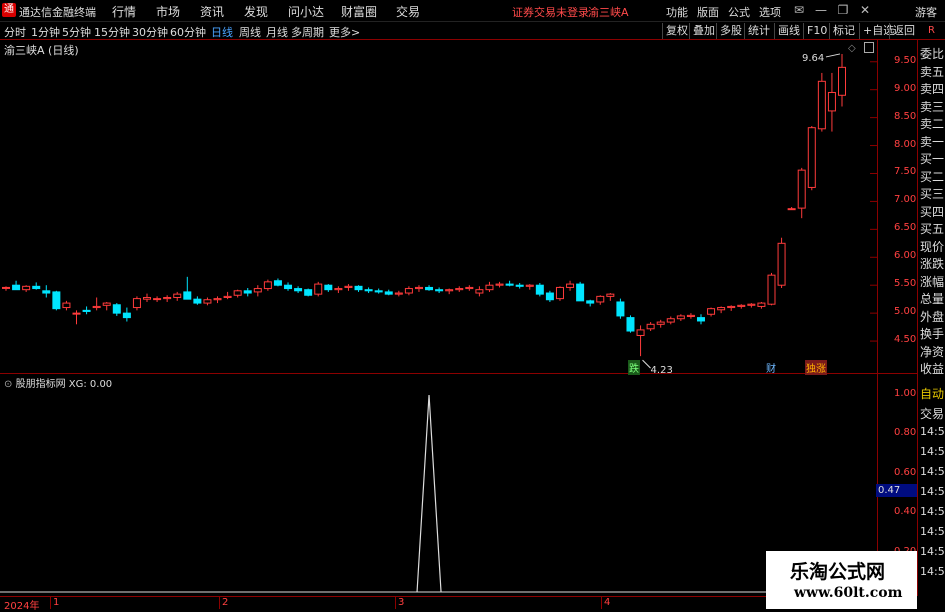 This screenshot has height=612, width=945. I want to click on quote-label-10: 买五, so click(932, 229).